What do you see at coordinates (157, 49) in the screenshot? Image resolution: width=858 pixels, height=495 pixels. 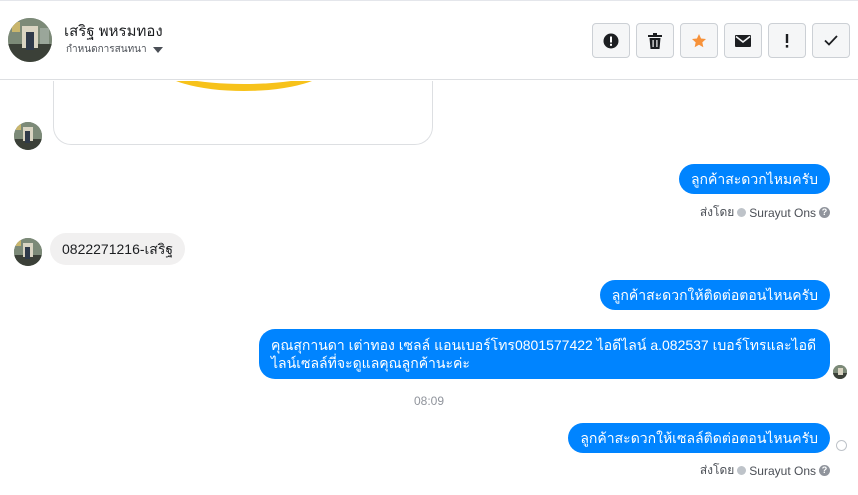 I see `caret-down-icon` at bounding box center [157, 49].